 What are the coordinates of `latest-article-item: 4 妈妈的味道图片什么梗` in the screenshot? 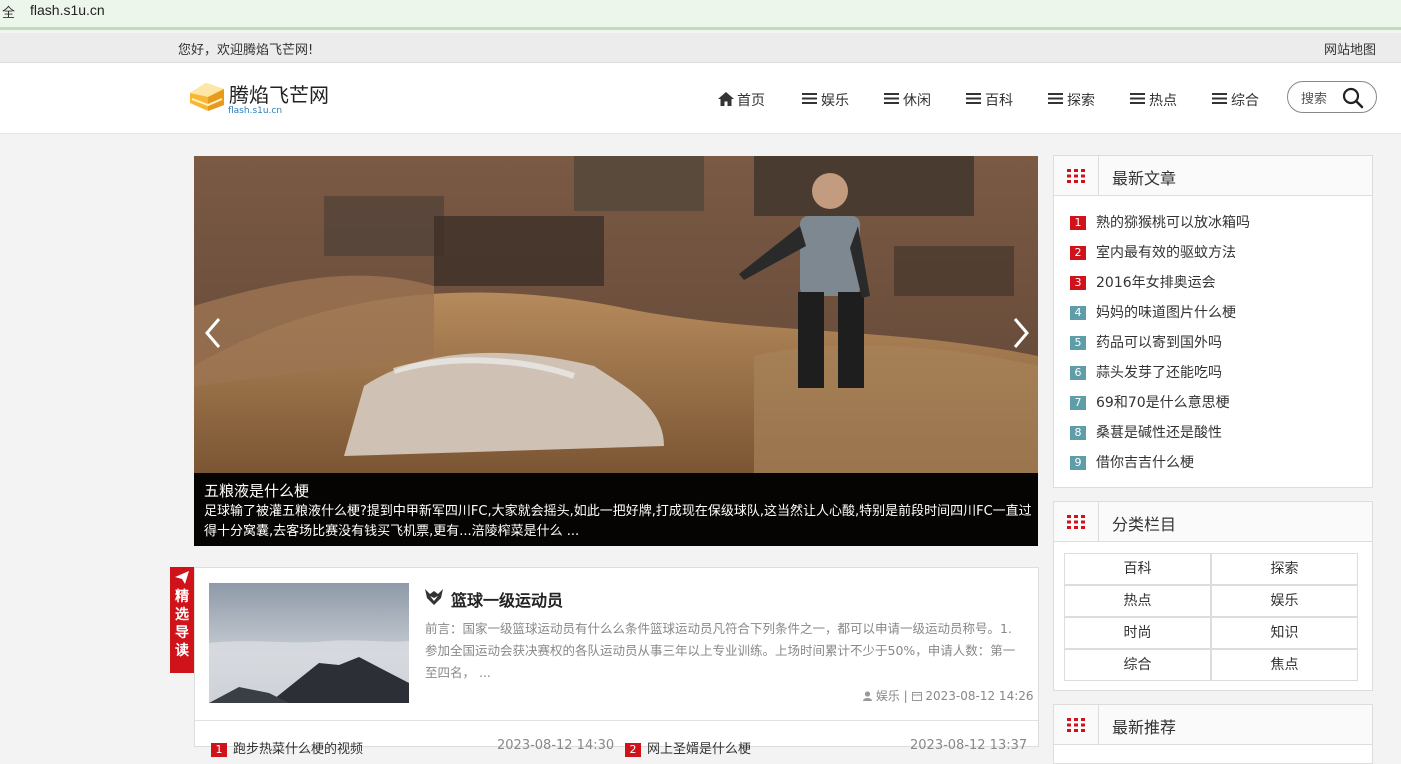 It's located at (1153, 312).